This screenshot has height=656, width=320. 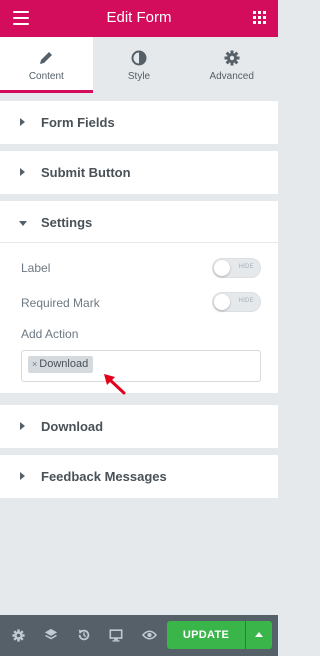 What do you see at coordinates (139, 635) in the screenshot?
I see `panel-footer: UPDATE` at bounding box center [139, 635].